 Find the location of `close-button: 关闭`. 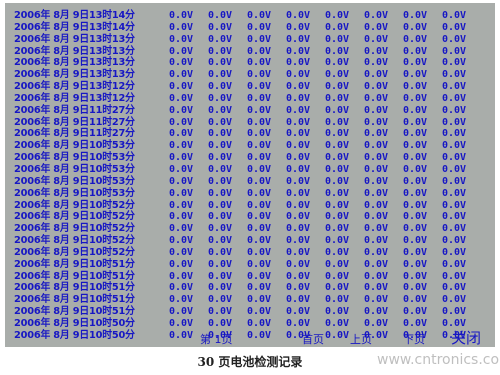

close-button: 关闭 is located at coordinates (466, 337).